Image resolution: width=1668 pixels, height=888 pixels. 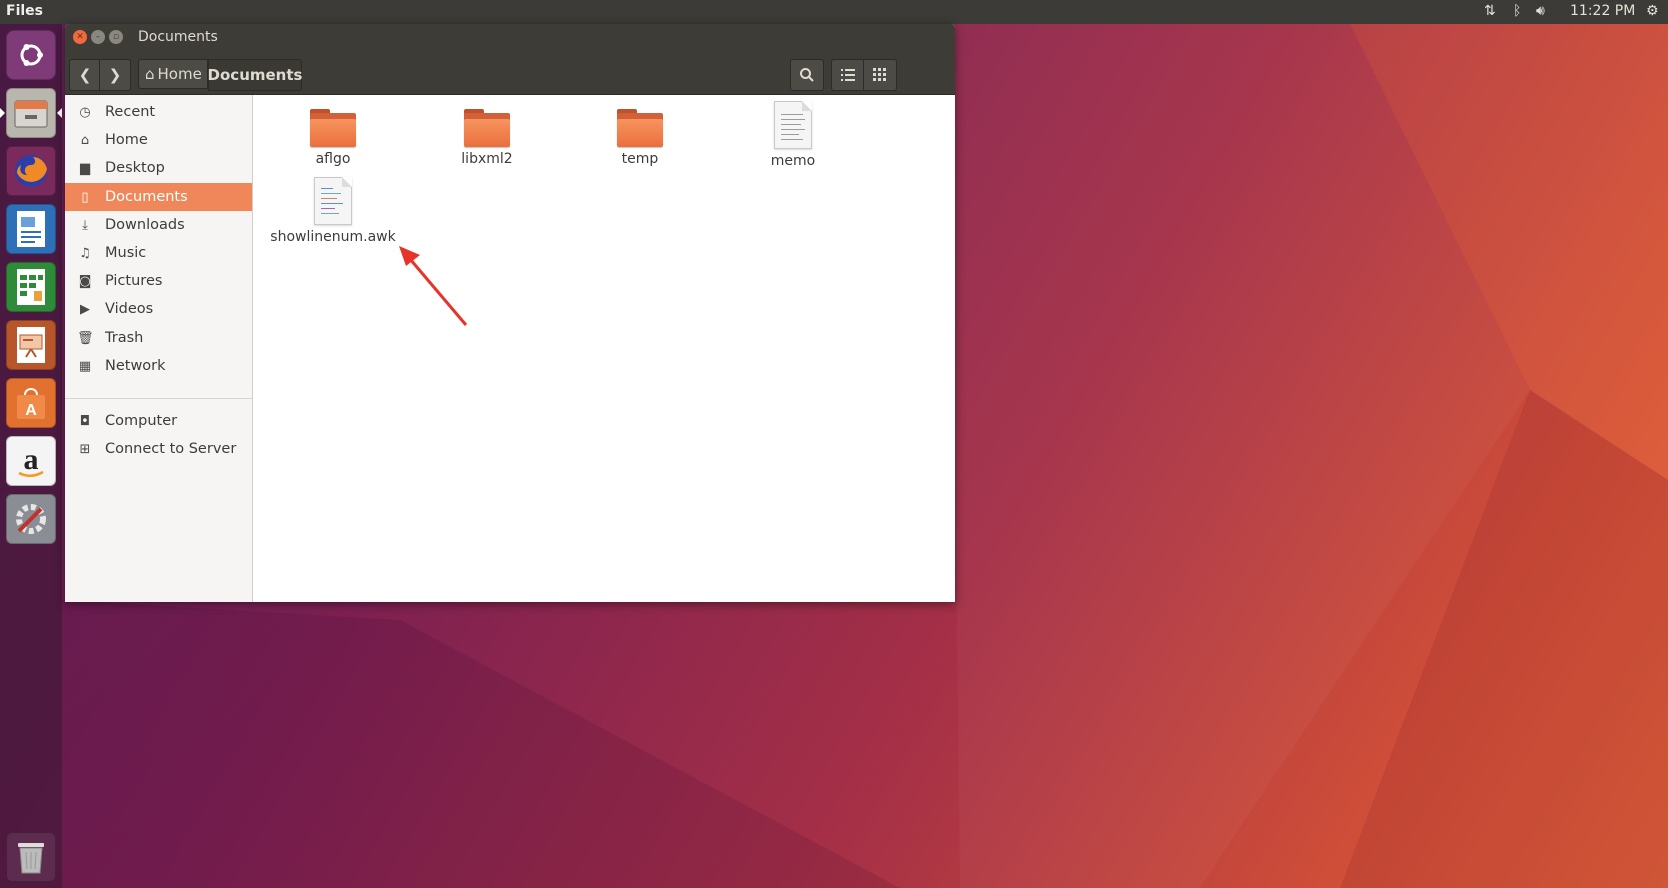 I want to click on forward-button: ❯, so click(x=115, y=75).